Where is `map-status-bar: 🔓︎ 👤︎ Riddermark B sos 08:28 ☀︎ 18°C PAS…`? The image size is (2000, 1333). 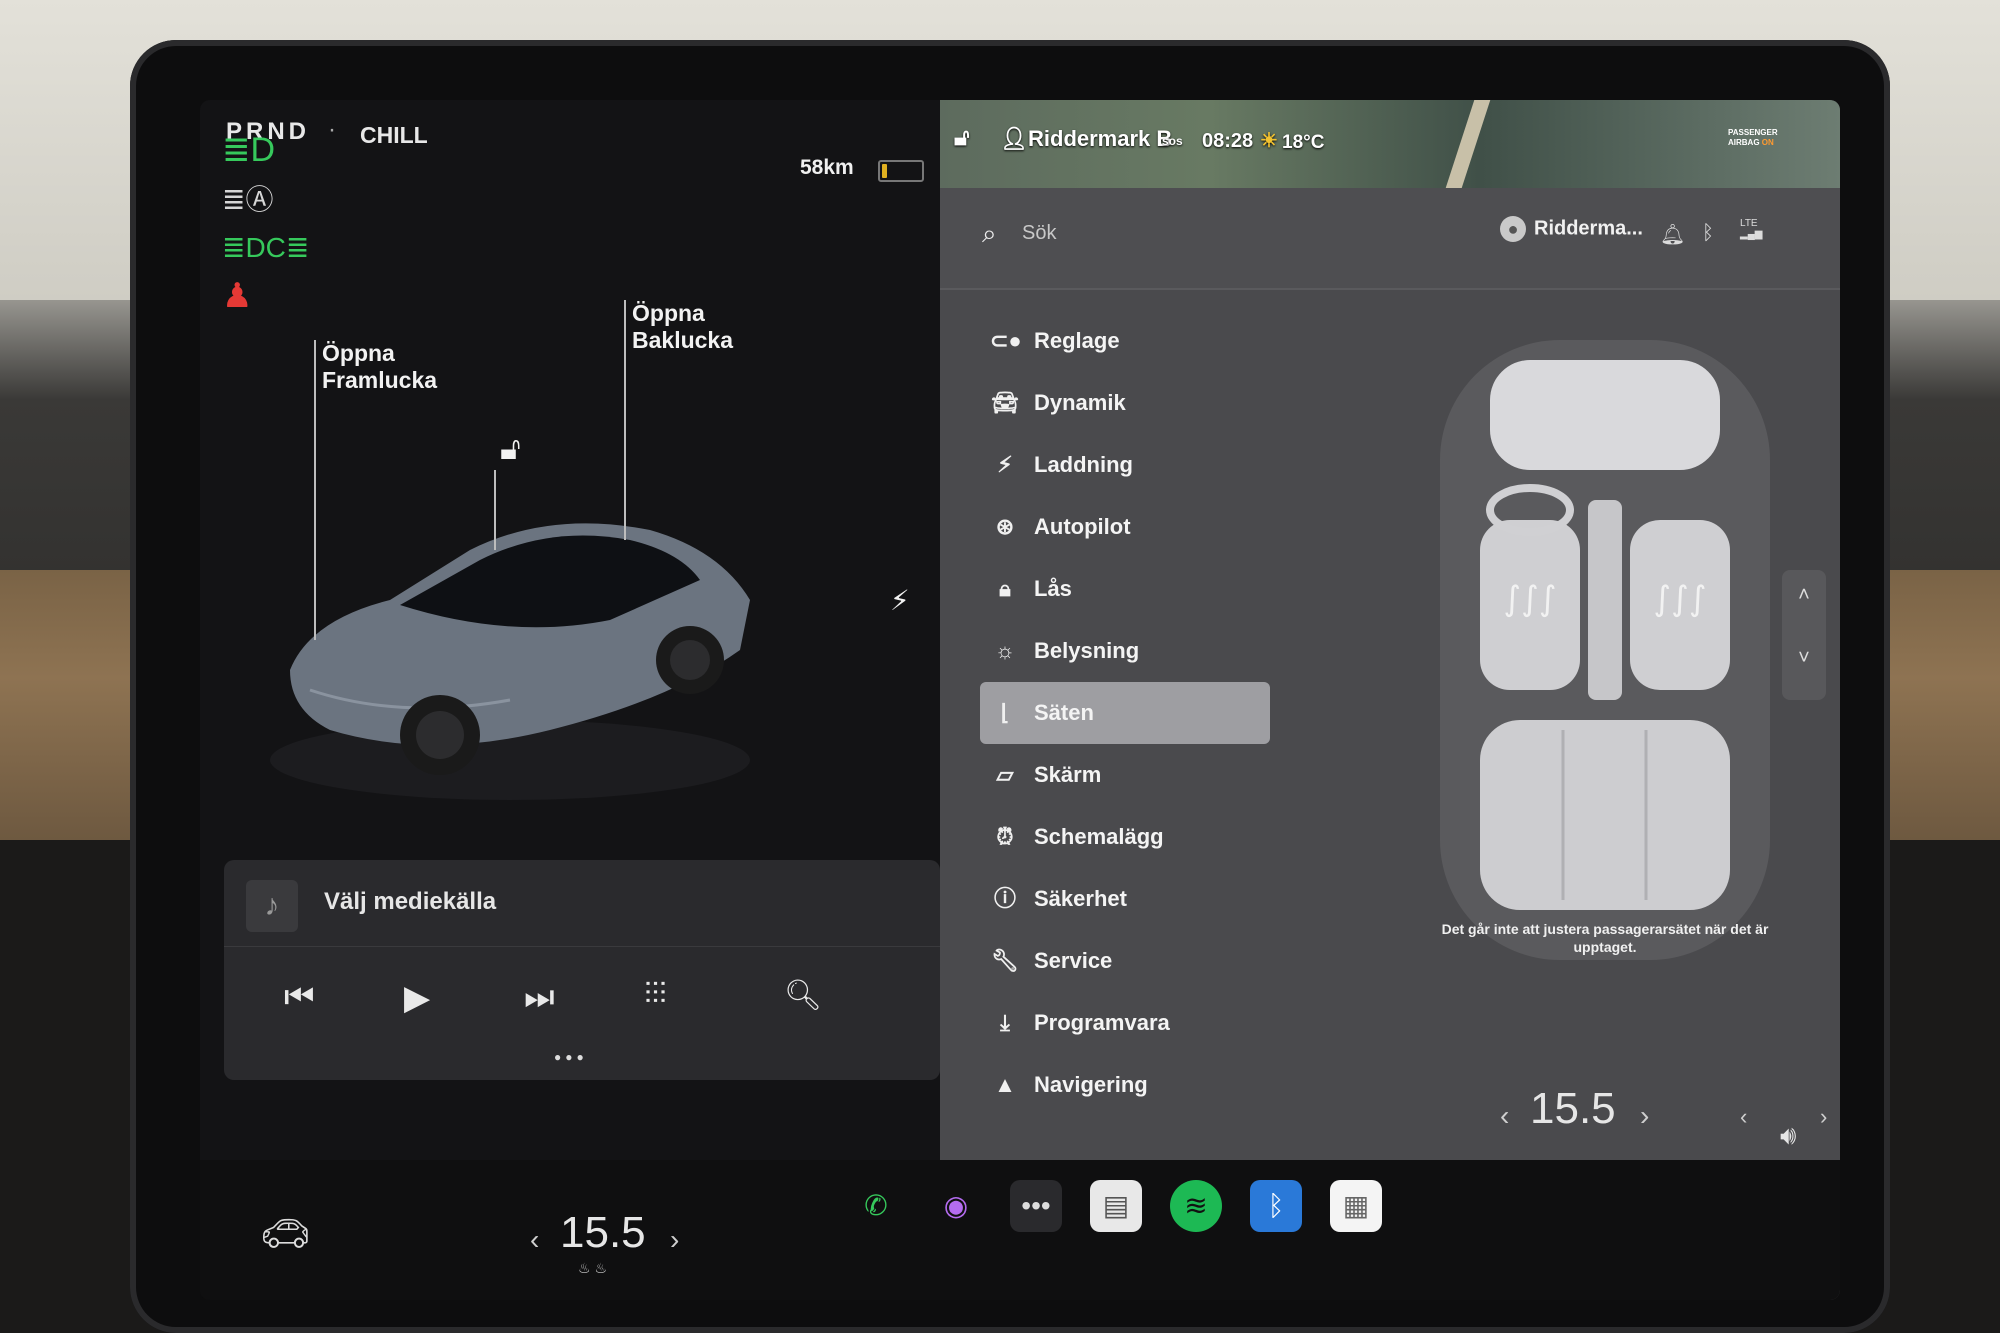
map-status-bar: 🔓︎ 👤︎ Riddermark B sos 08:28 ☀︎ 18°C PAS… is located at coordinates (1390, 144).